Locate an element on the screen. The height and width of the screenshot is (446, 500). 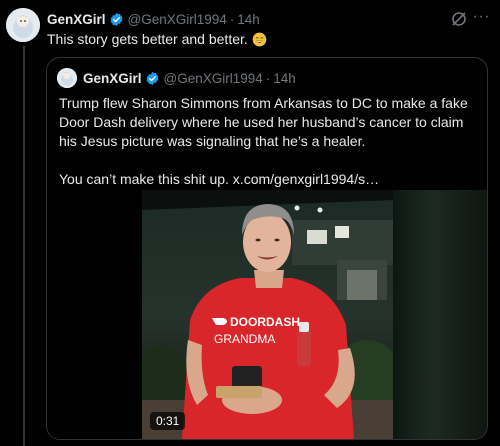
quoted-author-name: GenXGirl is located at coordinates (112, 78).